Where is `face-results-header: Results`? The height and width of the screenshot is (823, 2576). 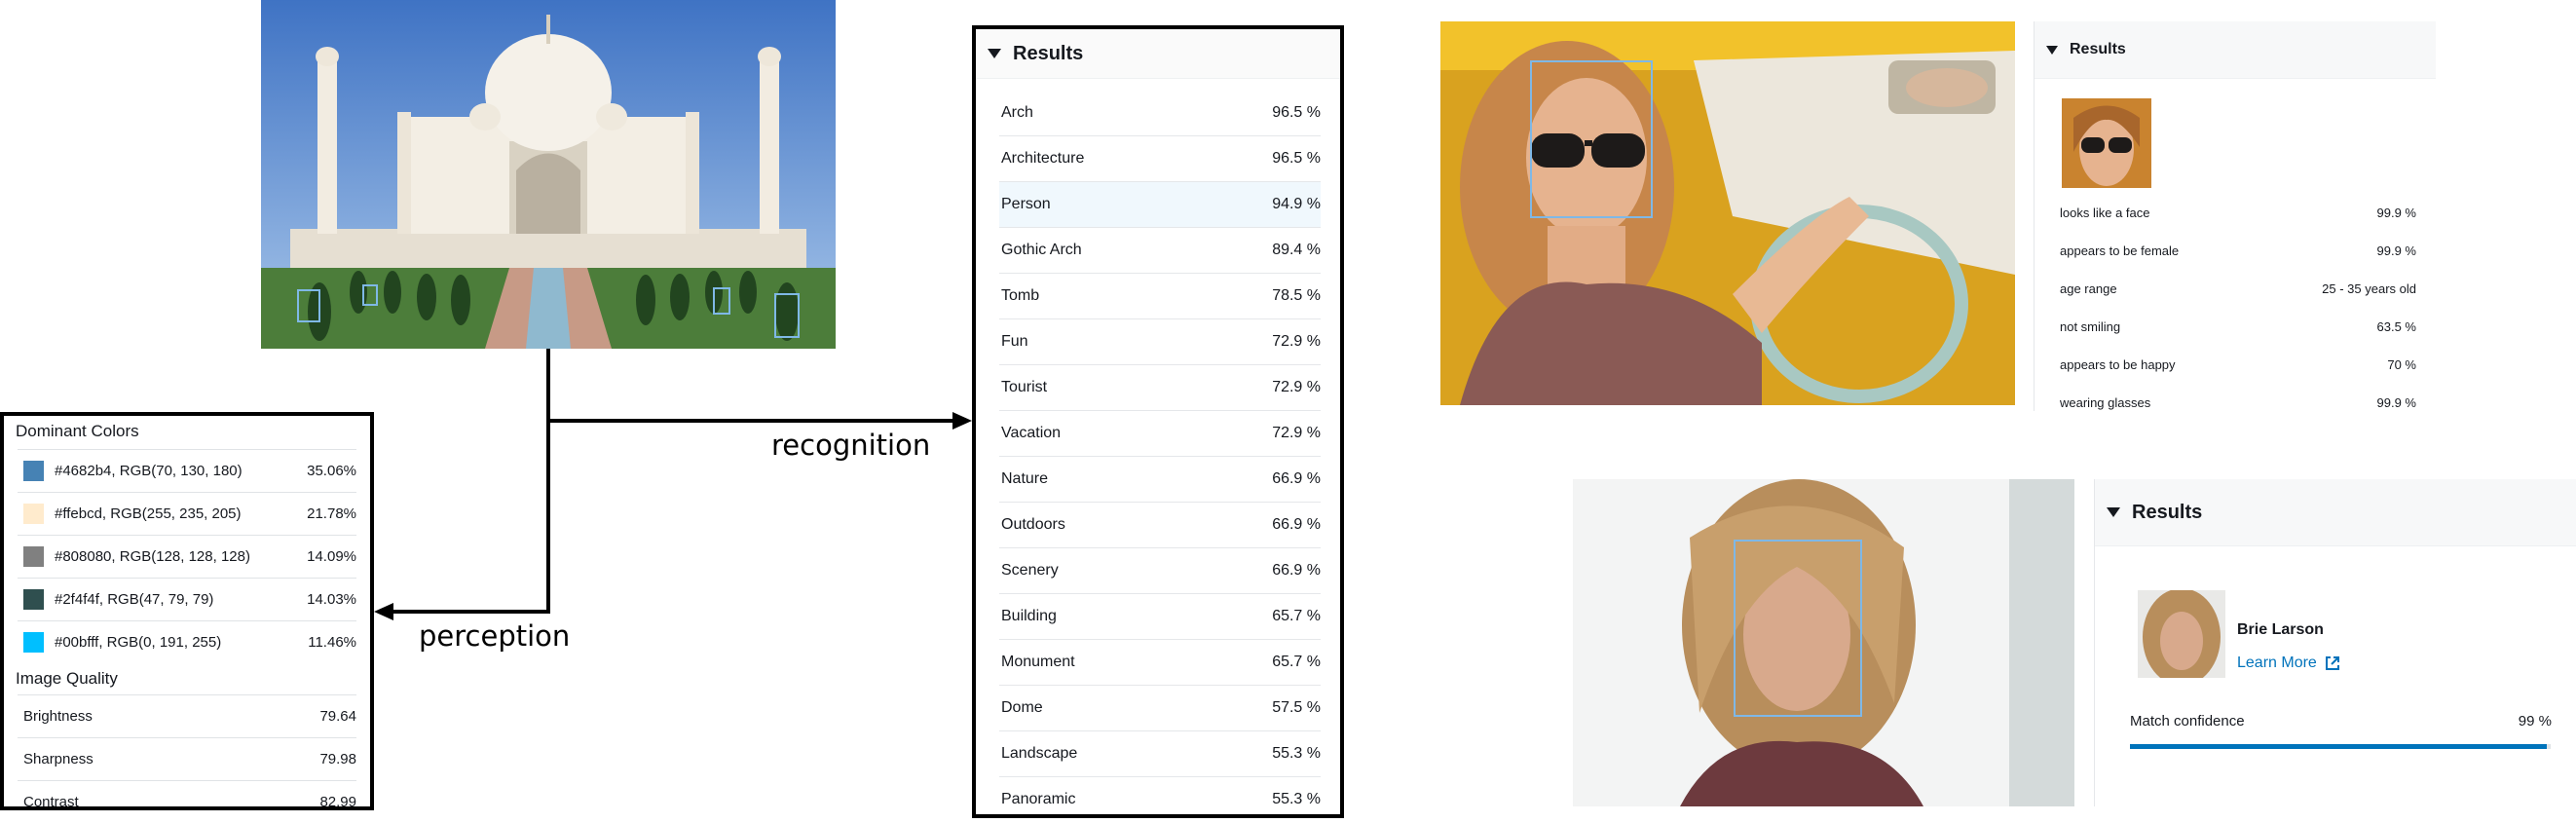
face-results-header: Results is located at coordinates (2235, 50).